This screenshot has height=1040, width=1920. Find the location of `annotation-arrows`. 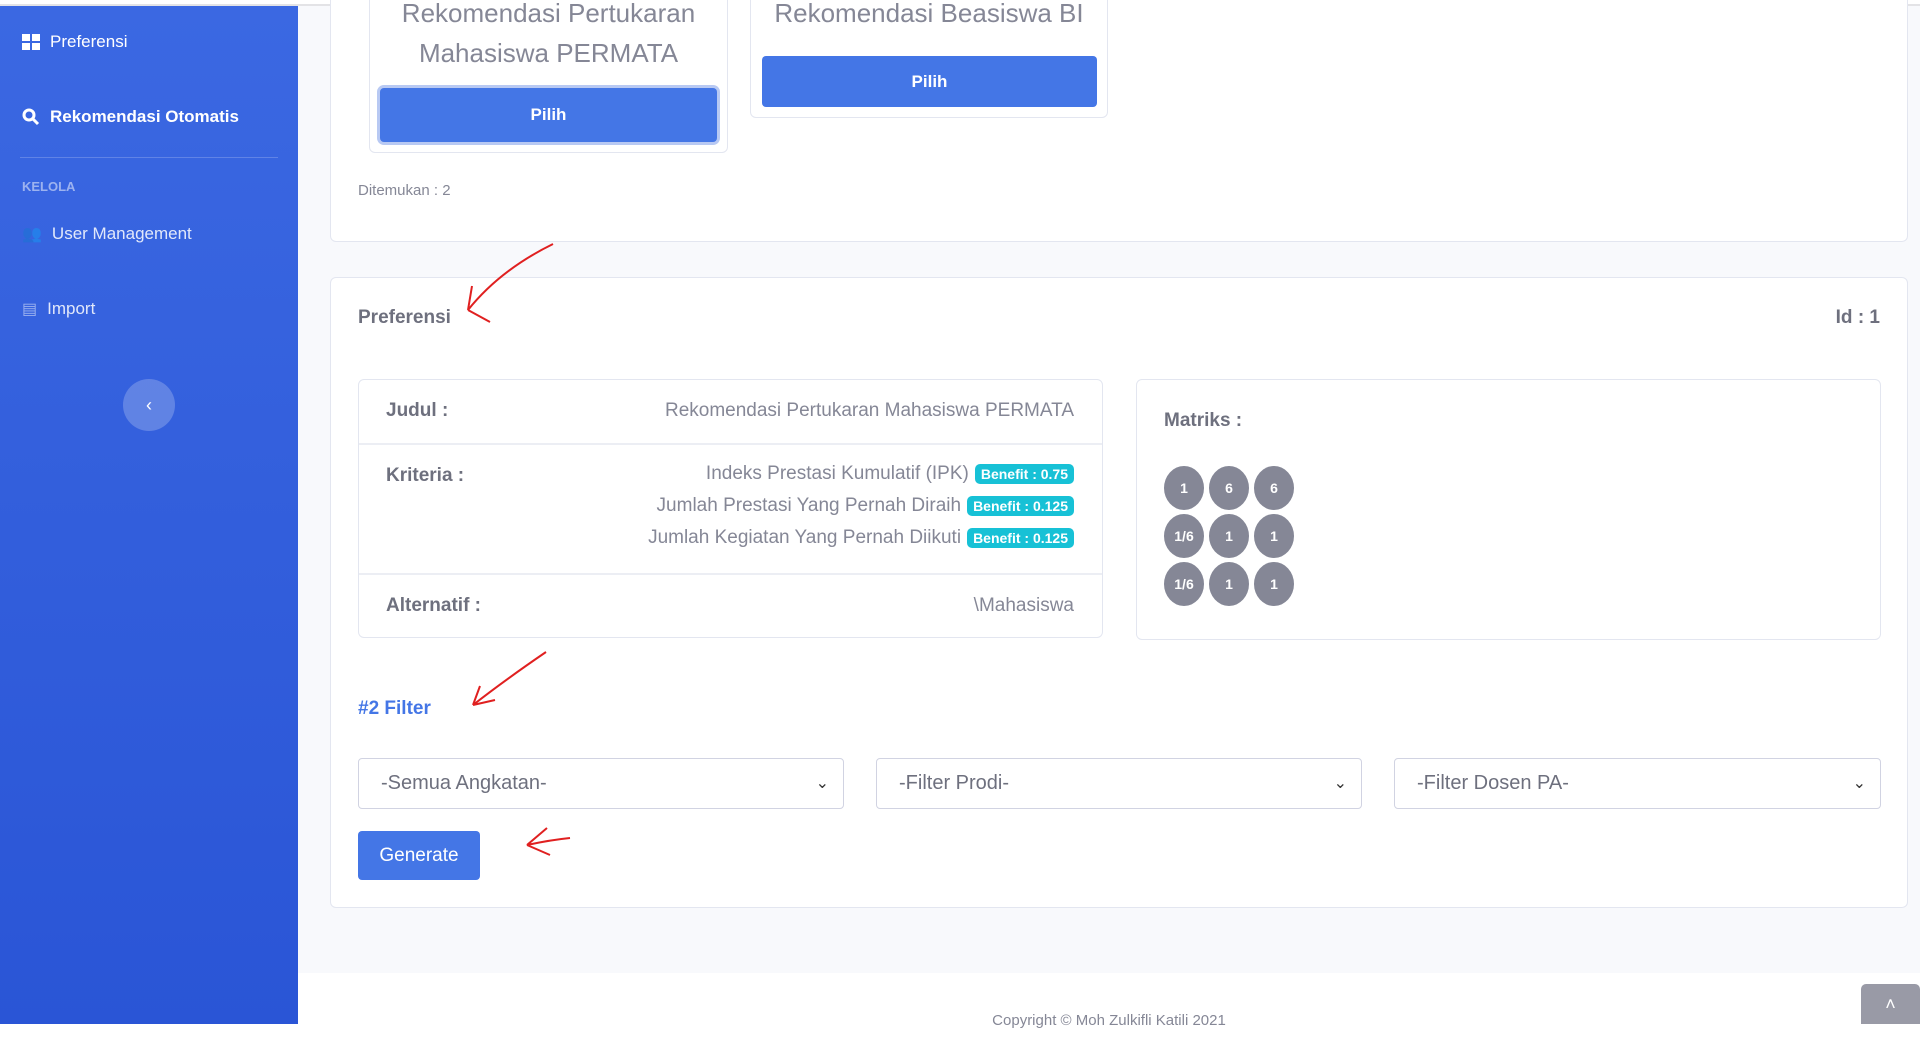

annotation-arrows is located at coordinates (519, 549).